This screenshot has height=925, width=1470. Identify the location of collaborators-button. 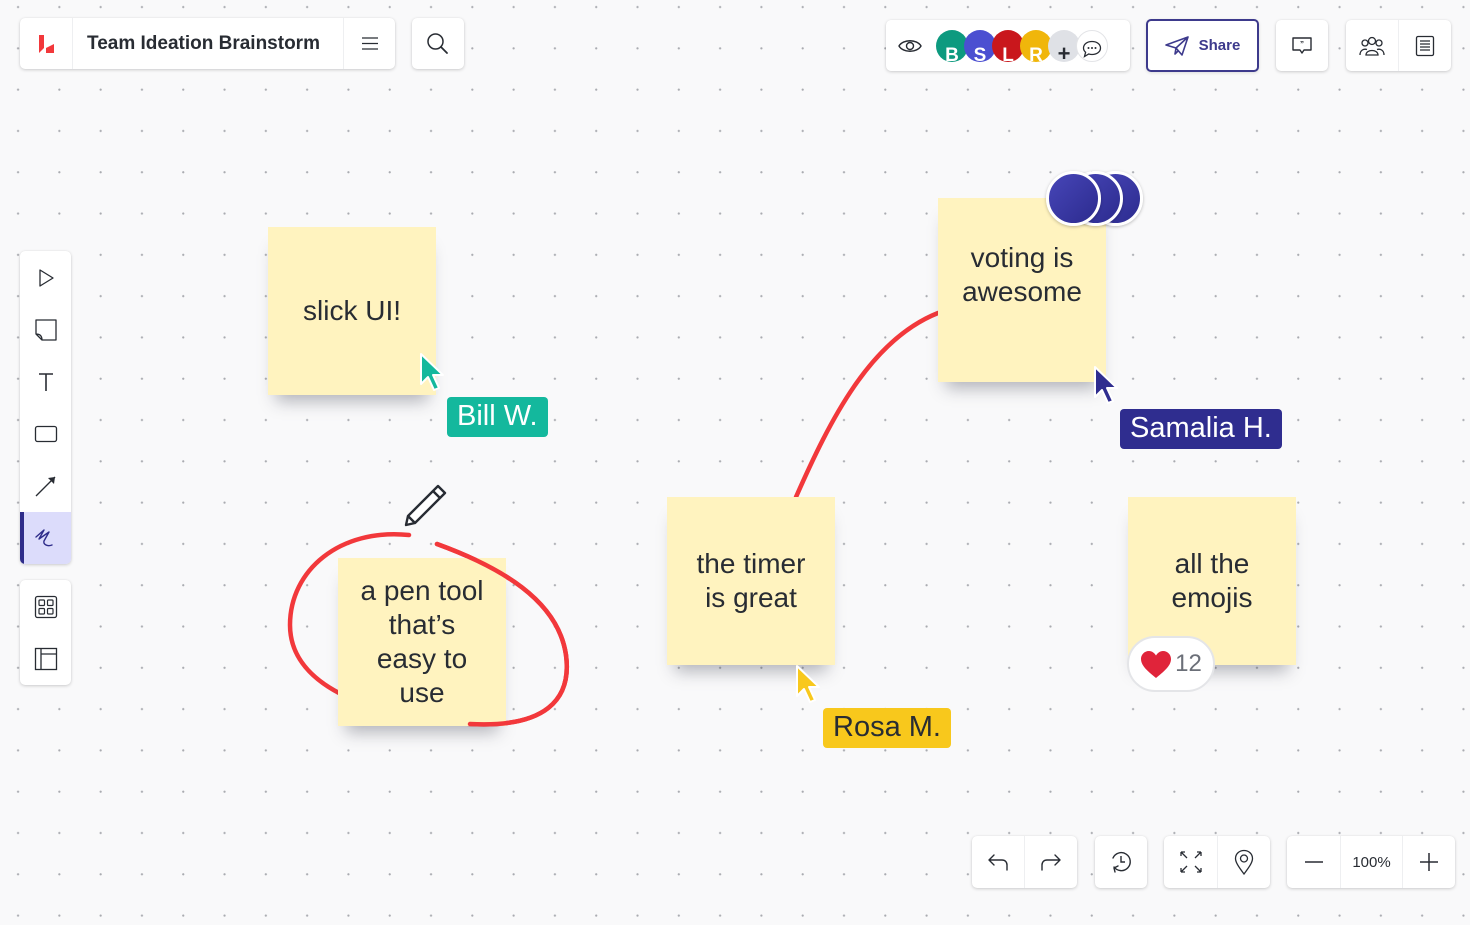
(1372, 45).